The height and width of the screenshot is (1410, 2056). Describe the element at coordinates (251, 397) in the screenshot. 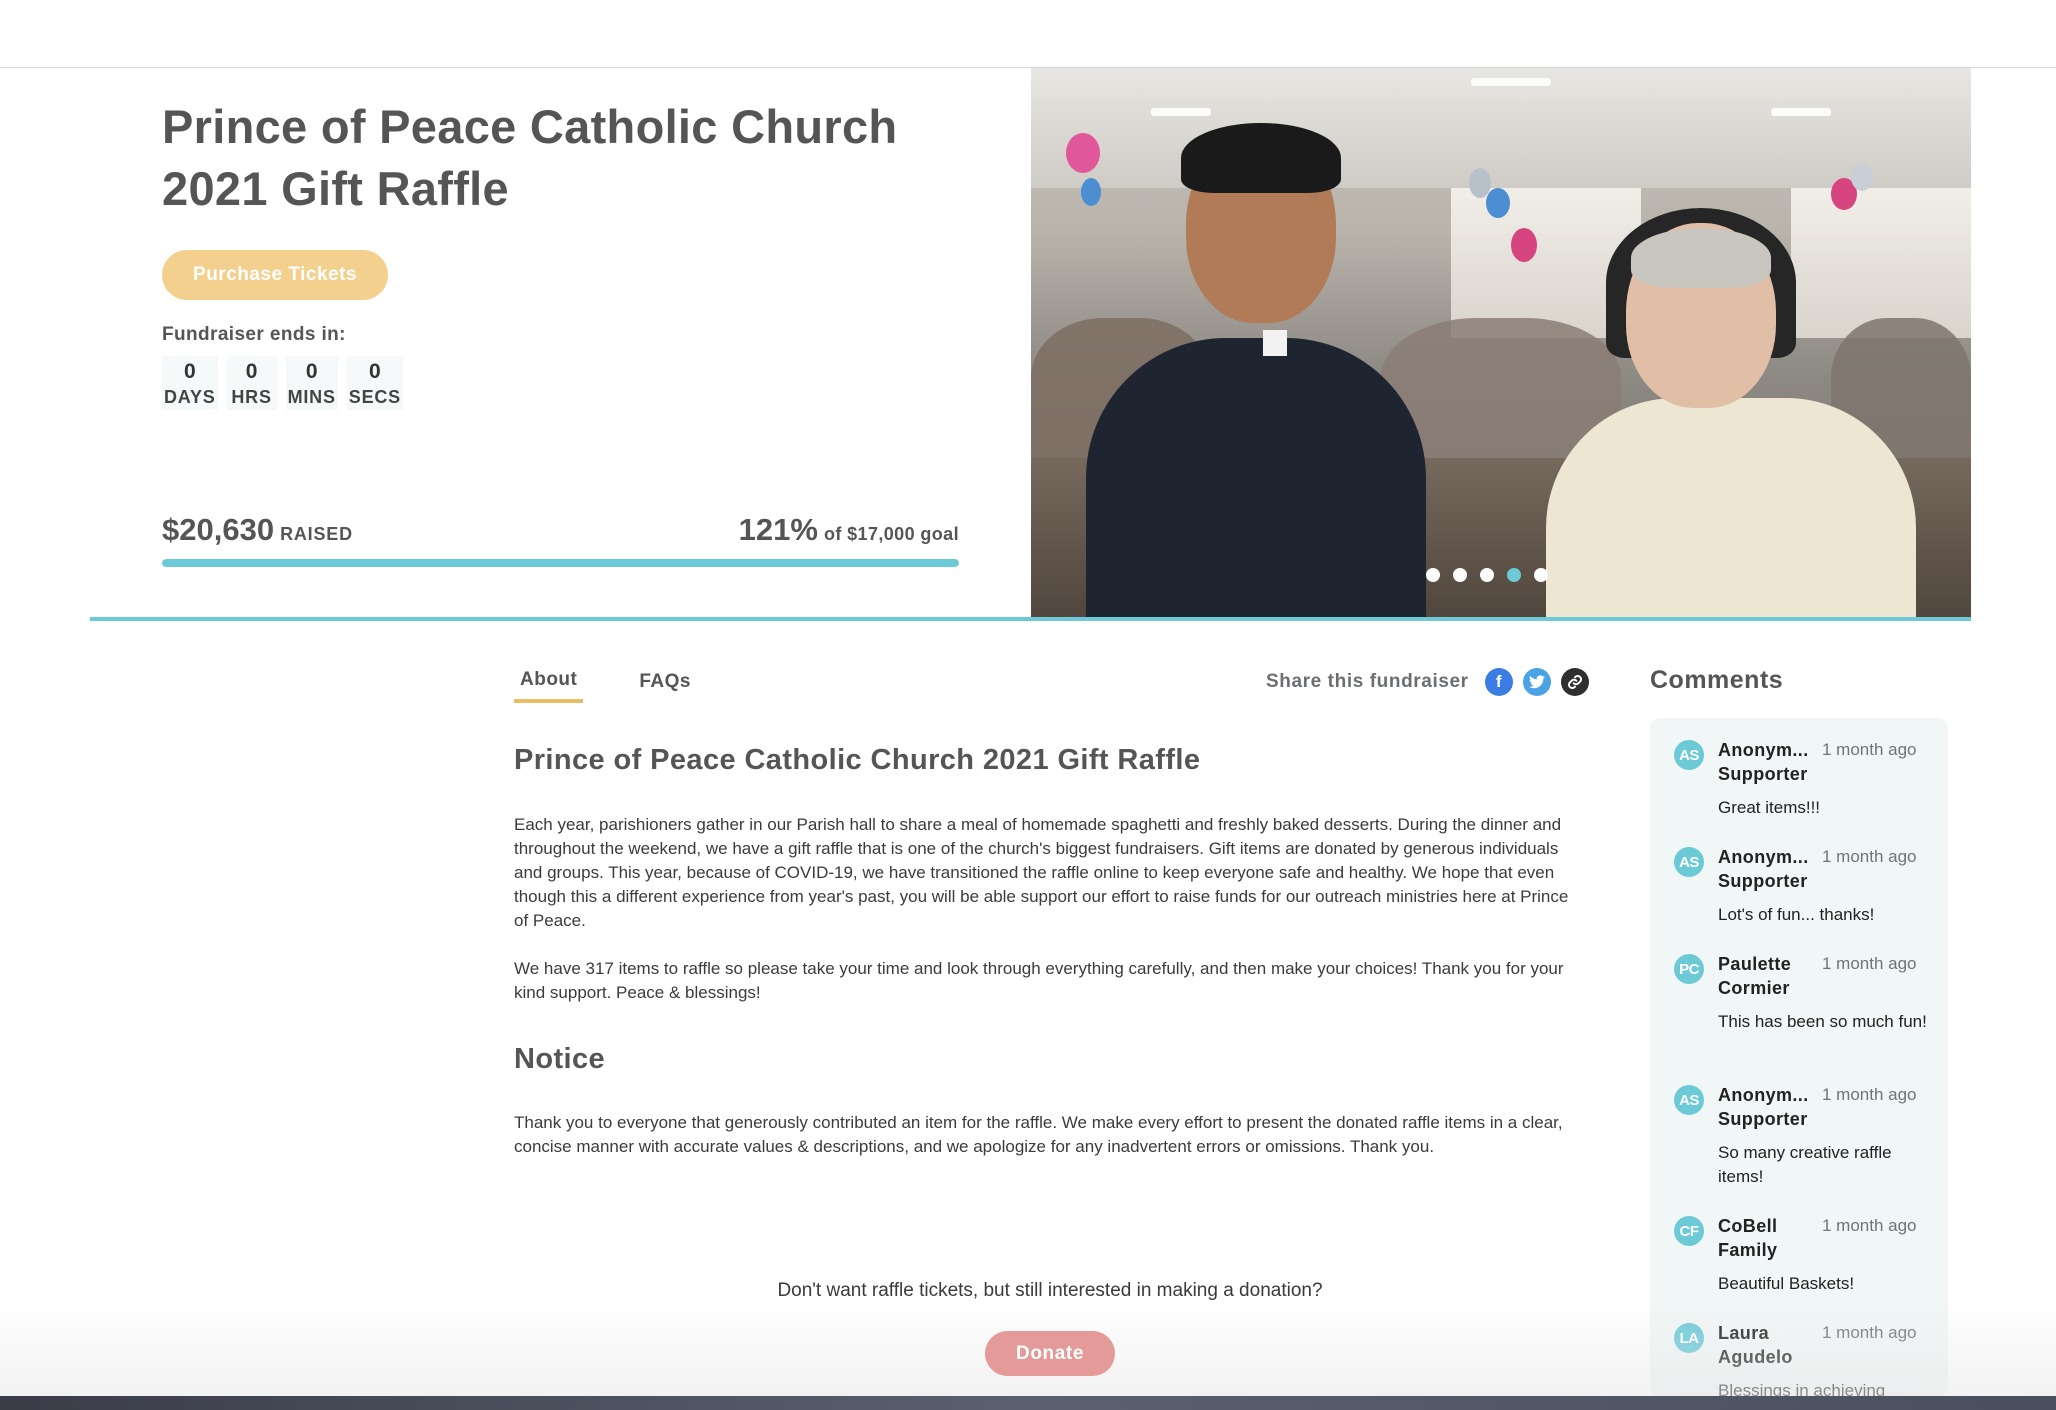

I see `countdown-hours-unit: HRS` at that location.